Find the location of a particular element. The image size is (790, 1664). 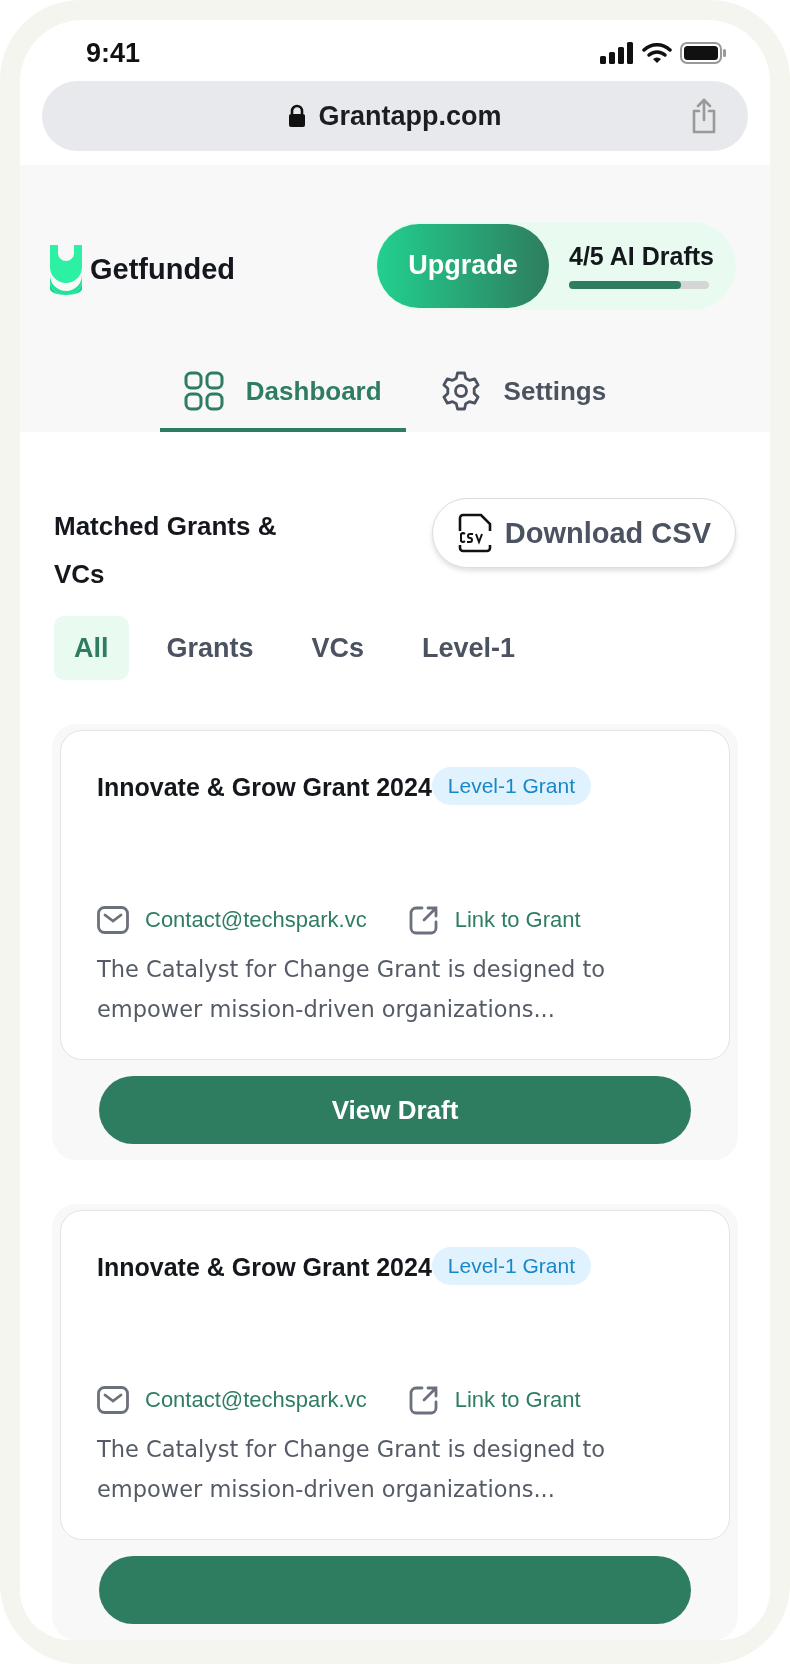

app-name: Getfunded is located at coordinates (162, 270).